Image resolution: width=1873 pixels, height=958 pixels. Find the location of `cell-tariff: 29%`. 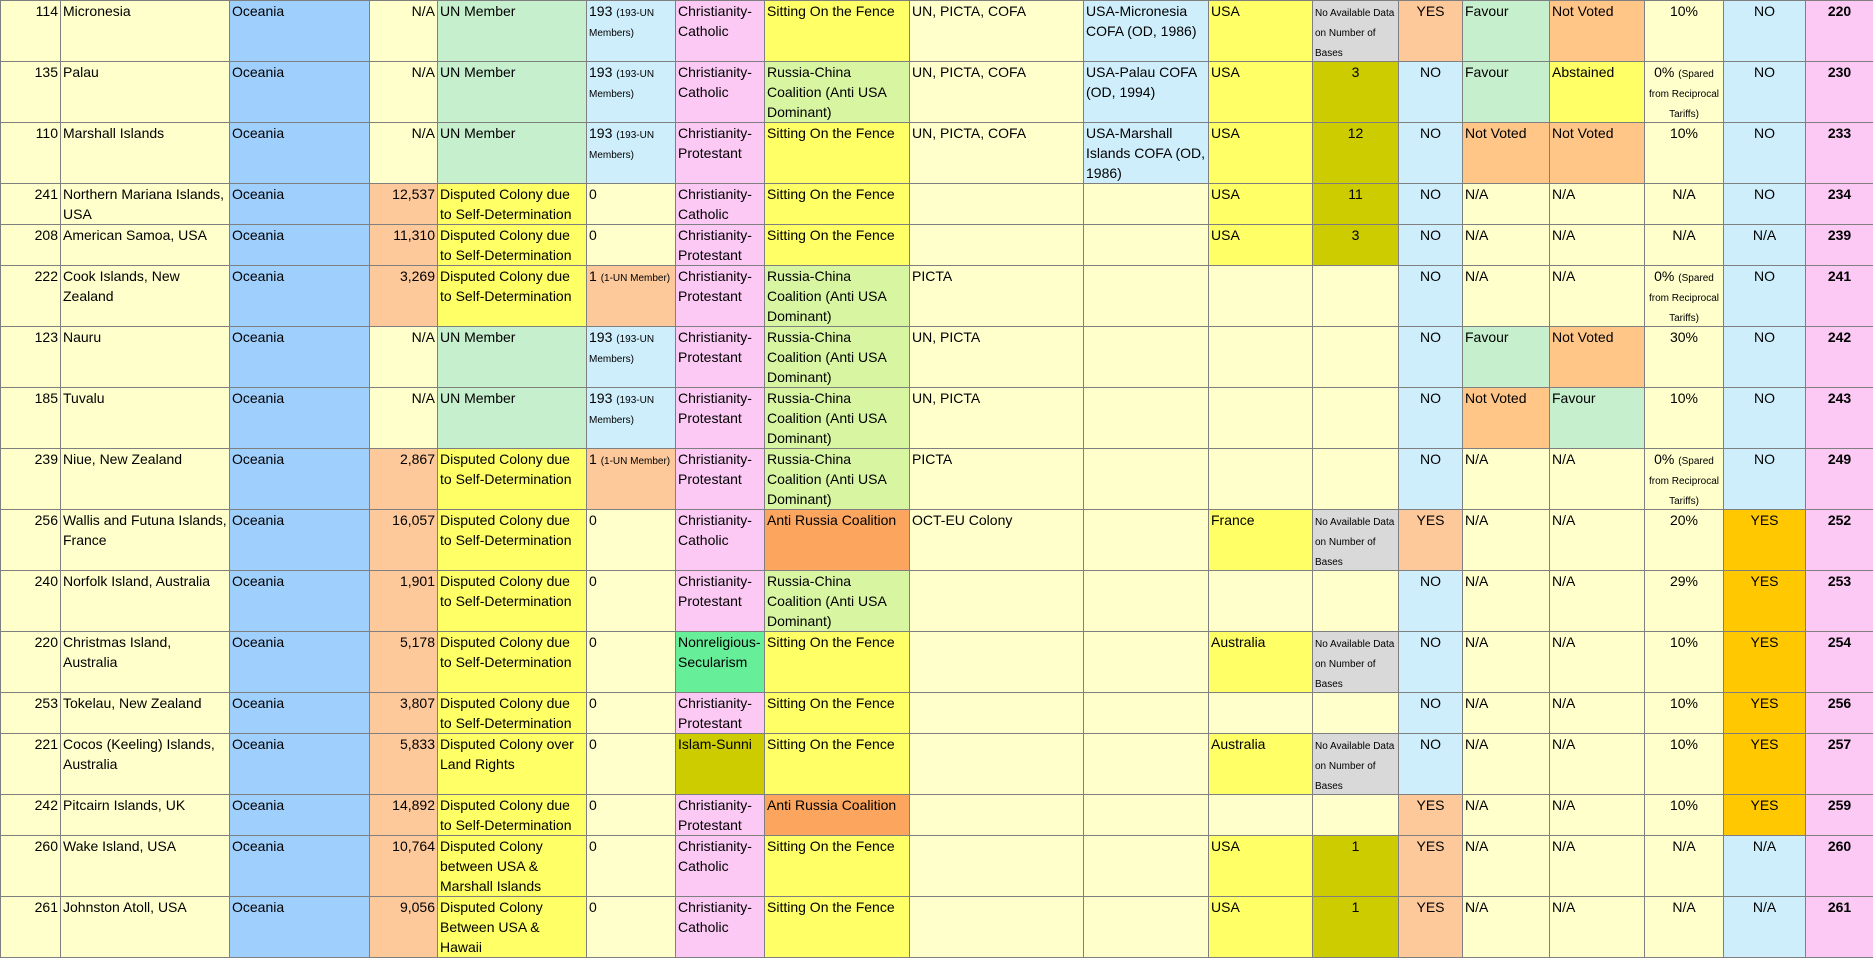

cell-tariff: 29% is located at coordinates (1684, 601).